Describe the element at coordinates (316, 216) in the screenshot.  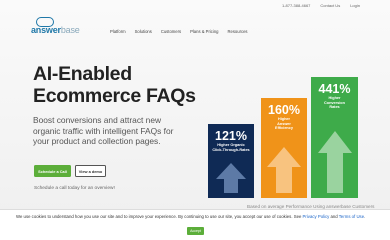
I see `privacy-policy-link: Privacy Policy` at that location.